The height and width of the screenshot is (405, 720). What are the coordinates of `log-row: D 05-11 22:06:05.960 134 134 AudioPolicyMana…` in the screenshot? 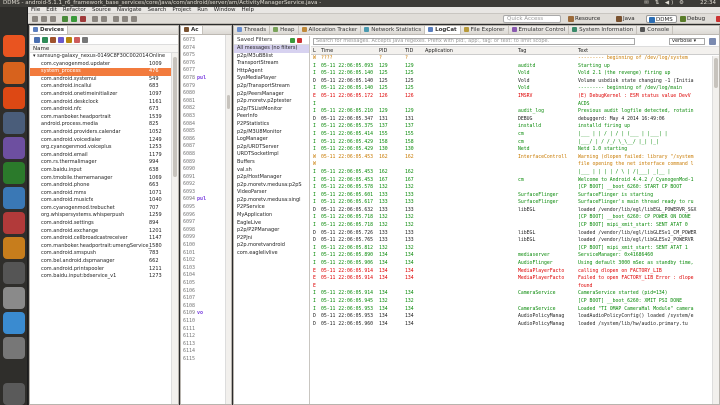 It's located at (515, 325).